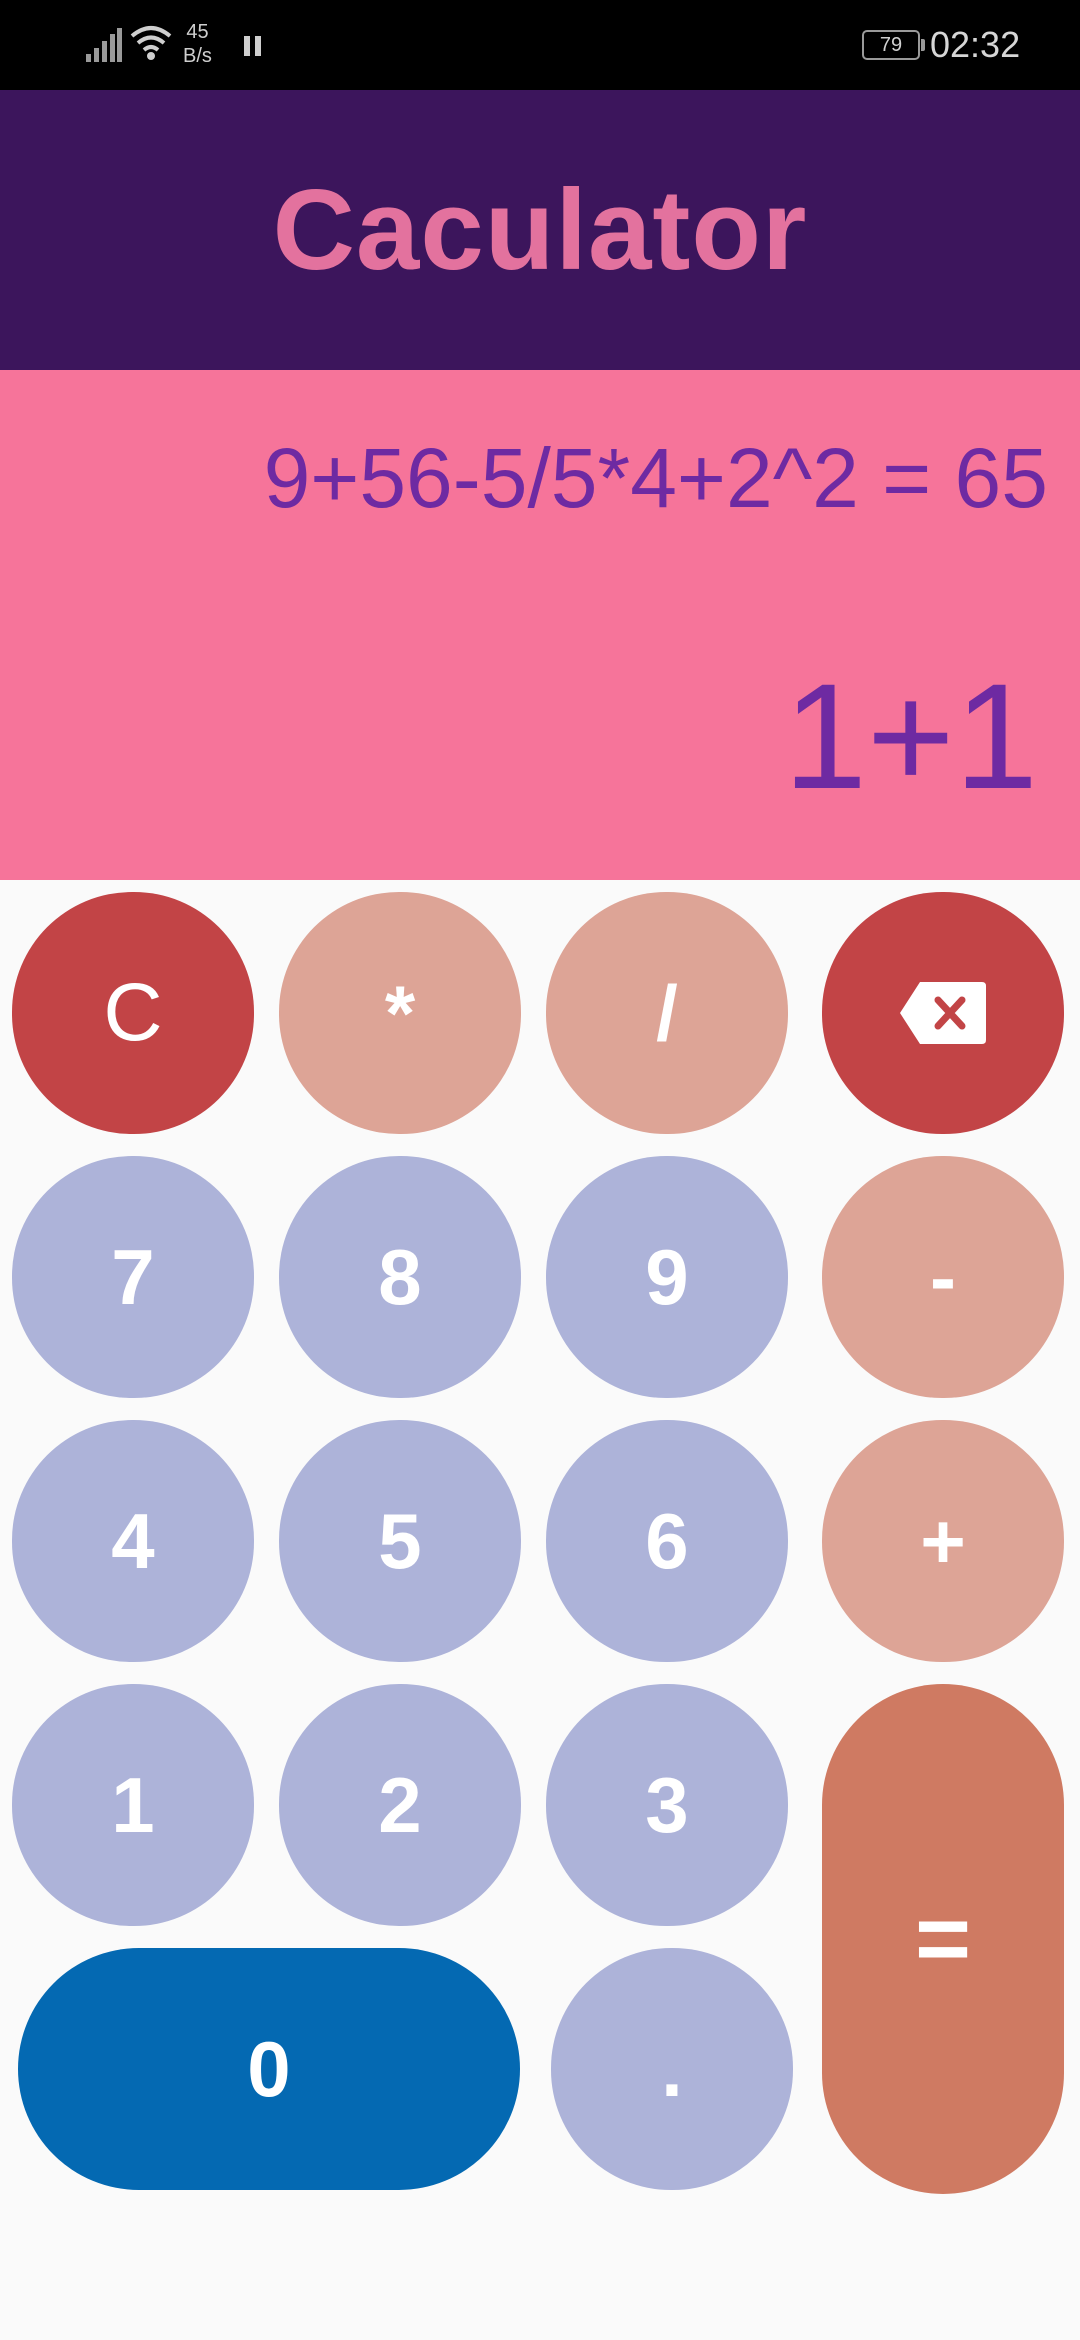  What do you see at coordinates (269, 2069) in the screenshot?
I see `digit-0-button: 0` at bounding box center [269, 2069].